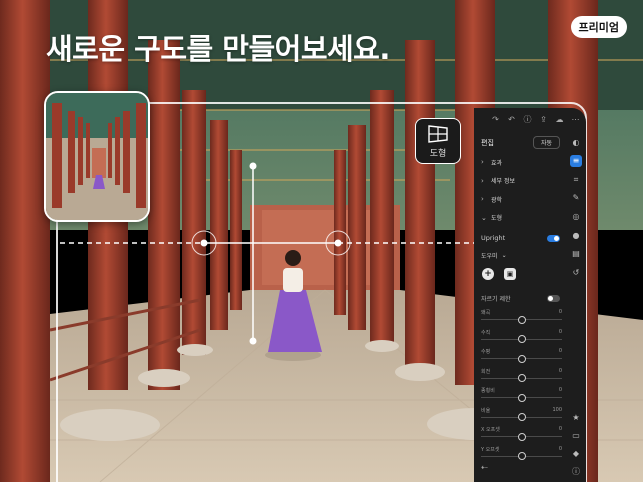 The height and width of the screenshot is (482, 643). Describe the element at coordinates (520, 255) in the screenshot. I see `guide-dropdown: 도우미 ⌄` at that location.